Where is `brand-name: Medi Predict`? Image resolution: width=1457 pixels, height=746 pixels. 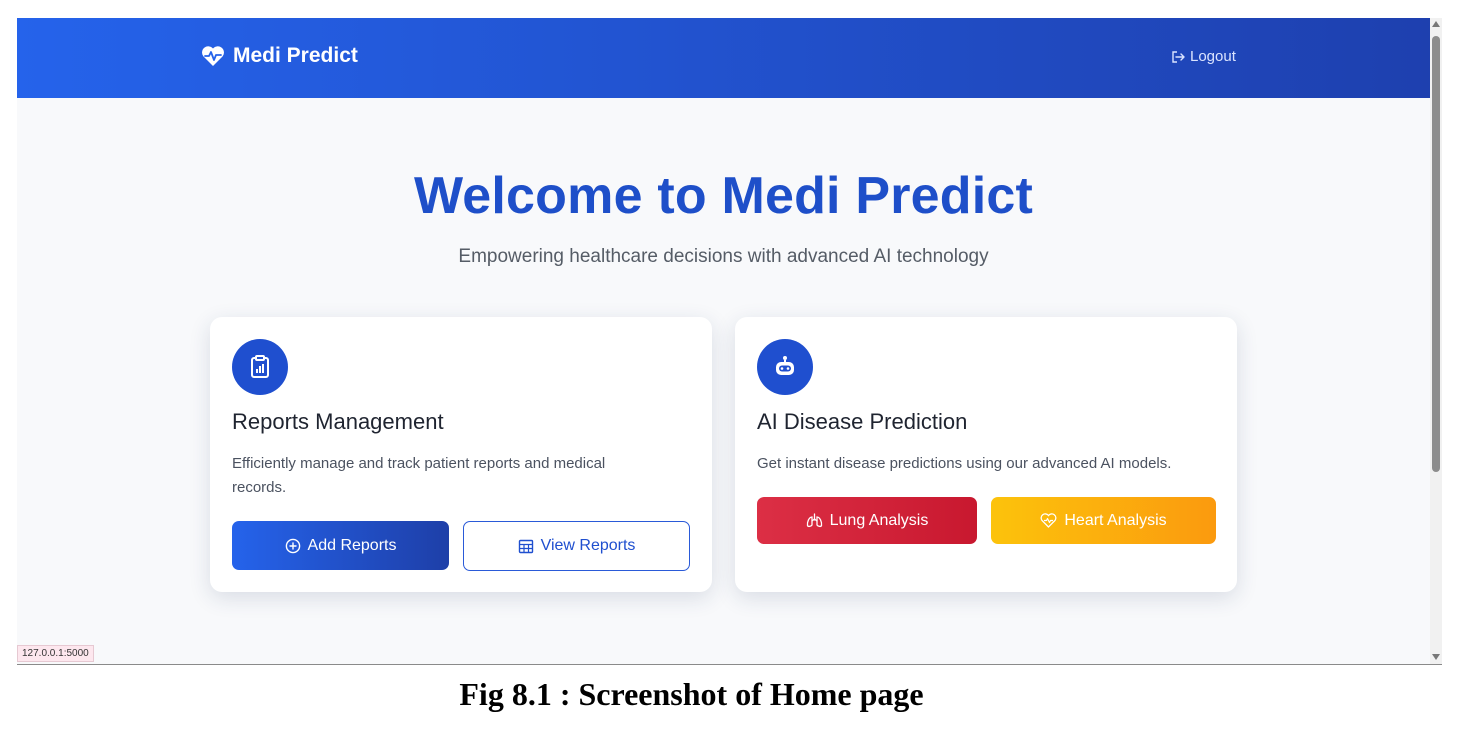 brand-name: Medi Predict is located at coordinates (295, 55).